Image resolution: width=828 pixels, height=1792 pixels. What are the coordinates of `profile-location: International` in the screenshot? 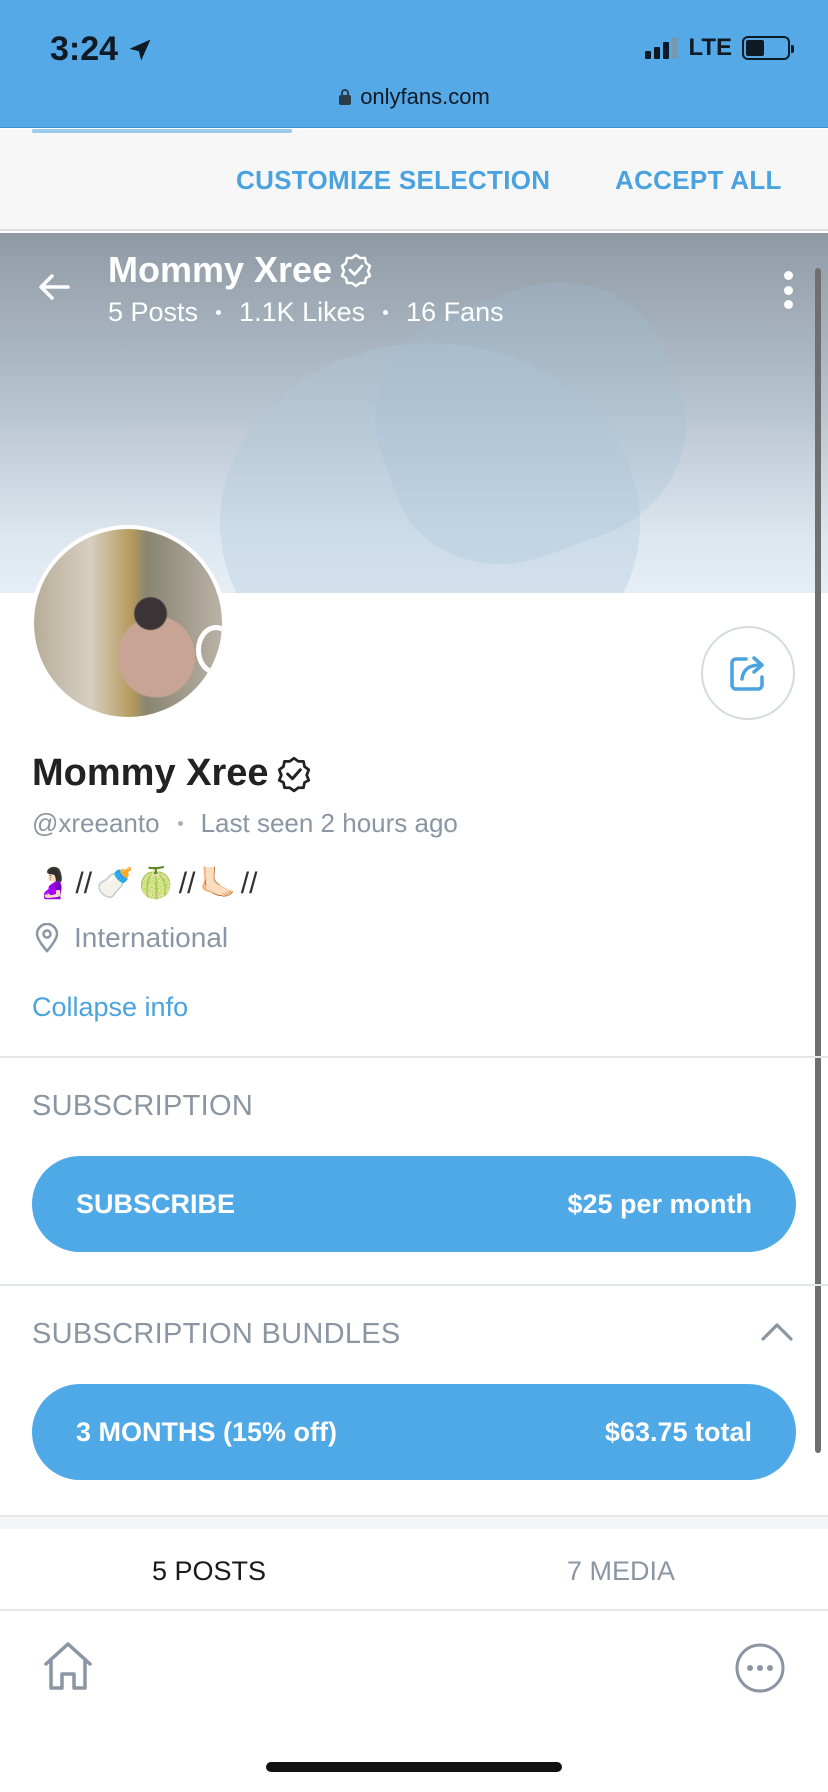 It's located at (131, 938).